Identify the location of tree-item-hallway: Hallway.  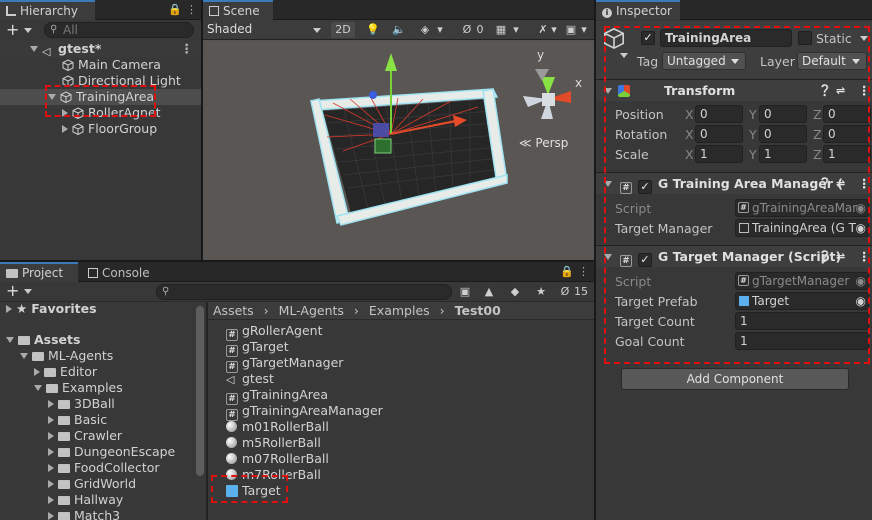
(98, 500).